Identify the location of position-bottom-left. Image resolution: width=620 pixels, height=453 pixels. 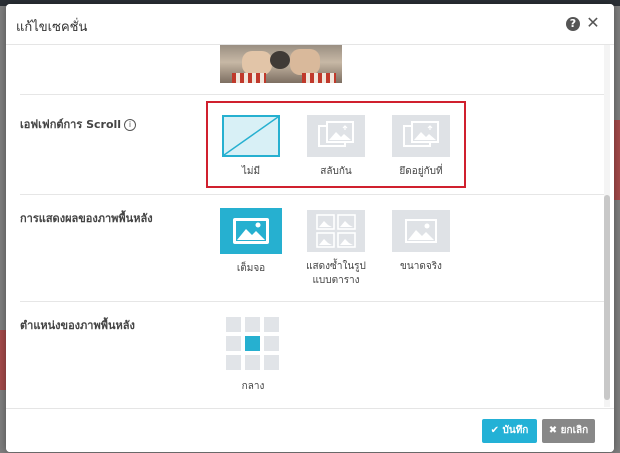
(233, 362).